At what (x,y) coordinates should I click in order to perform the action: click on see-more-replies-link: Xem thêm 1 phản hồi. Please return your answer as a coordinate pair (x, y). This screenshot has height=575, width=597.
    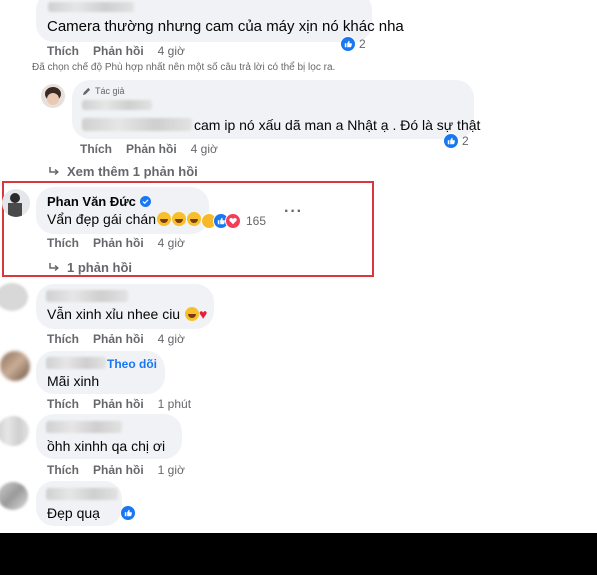
    Looking at the image, I should click on (123, 171).